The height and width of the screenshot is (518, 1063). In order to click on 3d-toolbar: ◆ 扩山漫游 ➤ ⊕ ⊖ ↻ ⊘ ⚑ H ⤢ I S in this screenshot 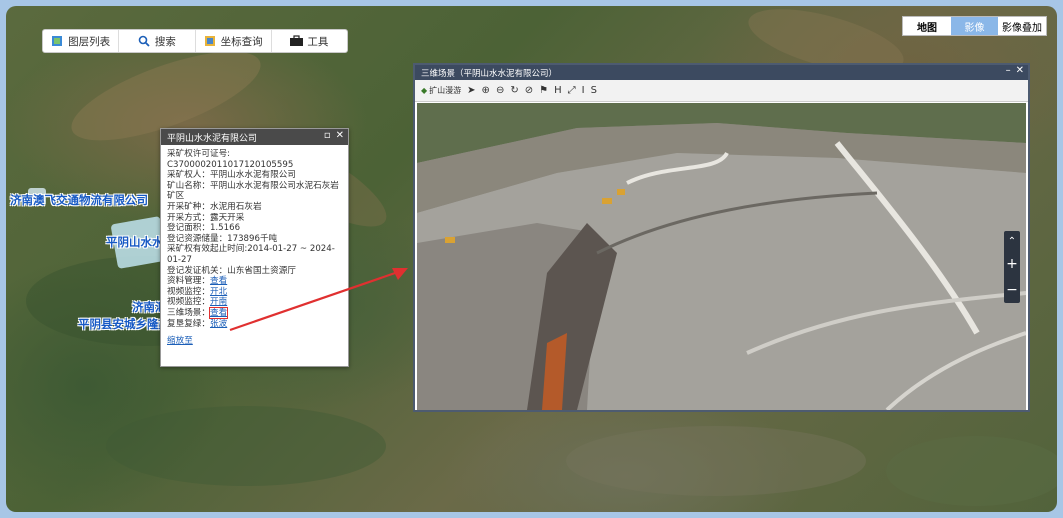, I will do `click(721, 91)`.